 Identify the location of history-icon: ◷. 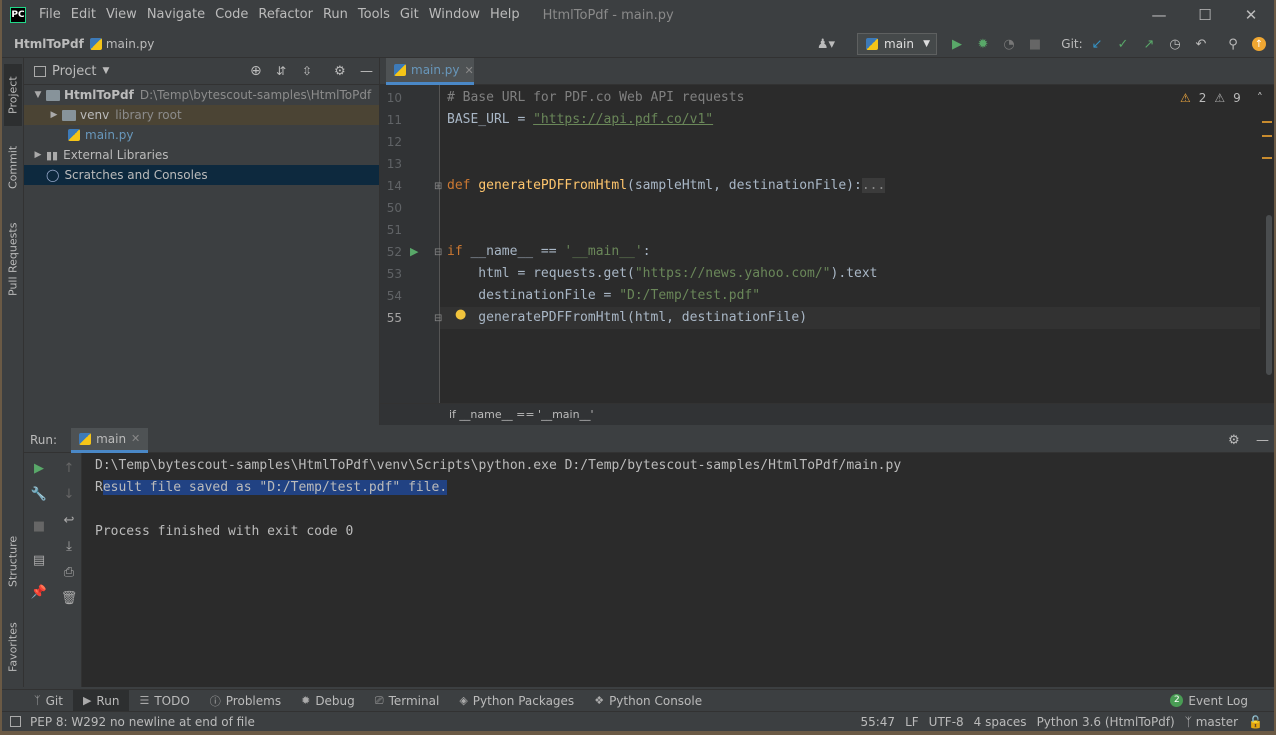
(1175, 44).